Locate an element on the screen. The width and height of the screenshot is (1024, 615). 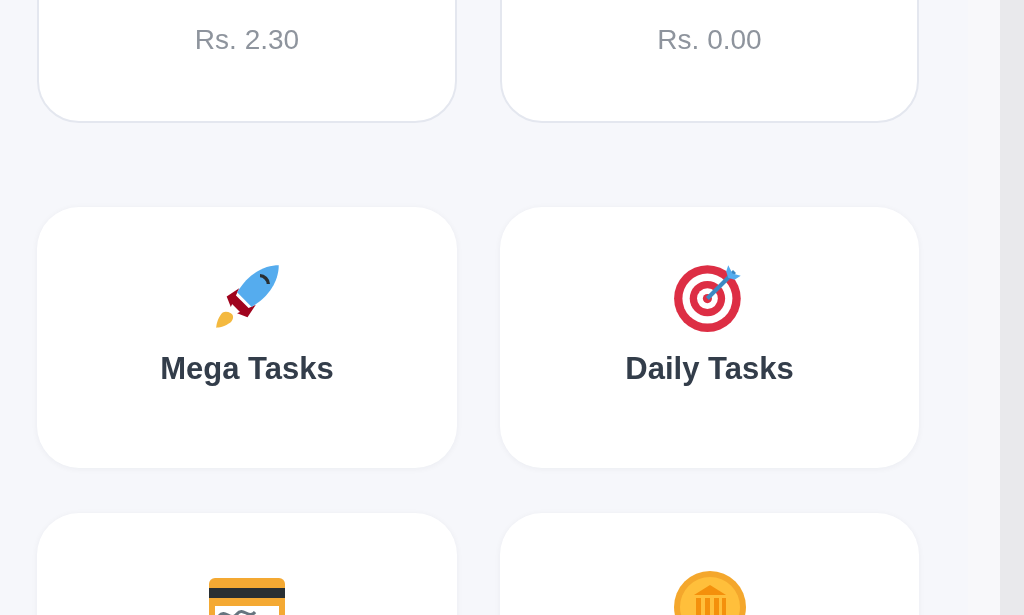
task-label: Mega Tasks is located at coordinates (247, 369).